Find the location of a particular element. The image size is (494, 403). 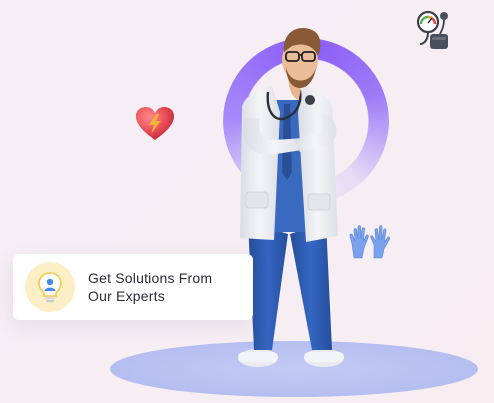

lightbulb-person-icon is located at coordinates (50, 287).